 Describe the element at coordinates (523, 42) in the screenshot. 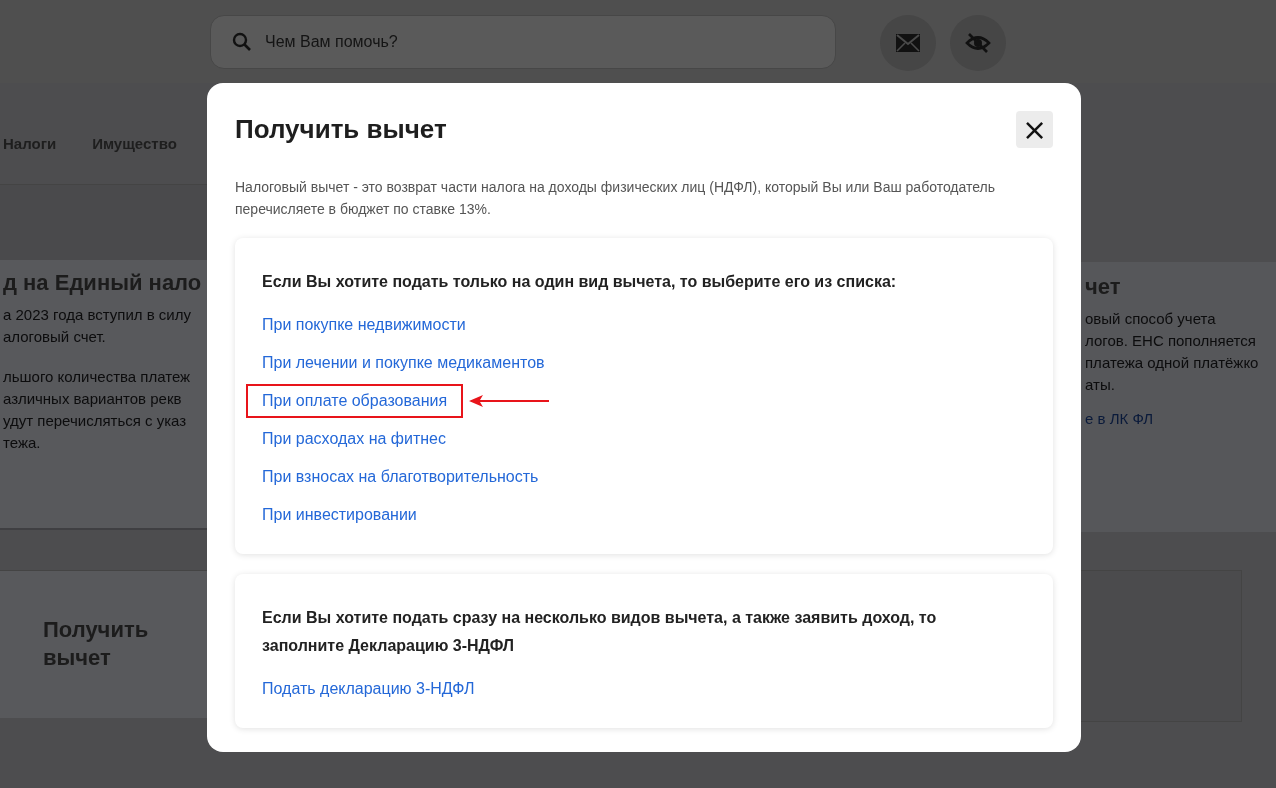

I see `search-field: Чем Вам помочь?` at that location.